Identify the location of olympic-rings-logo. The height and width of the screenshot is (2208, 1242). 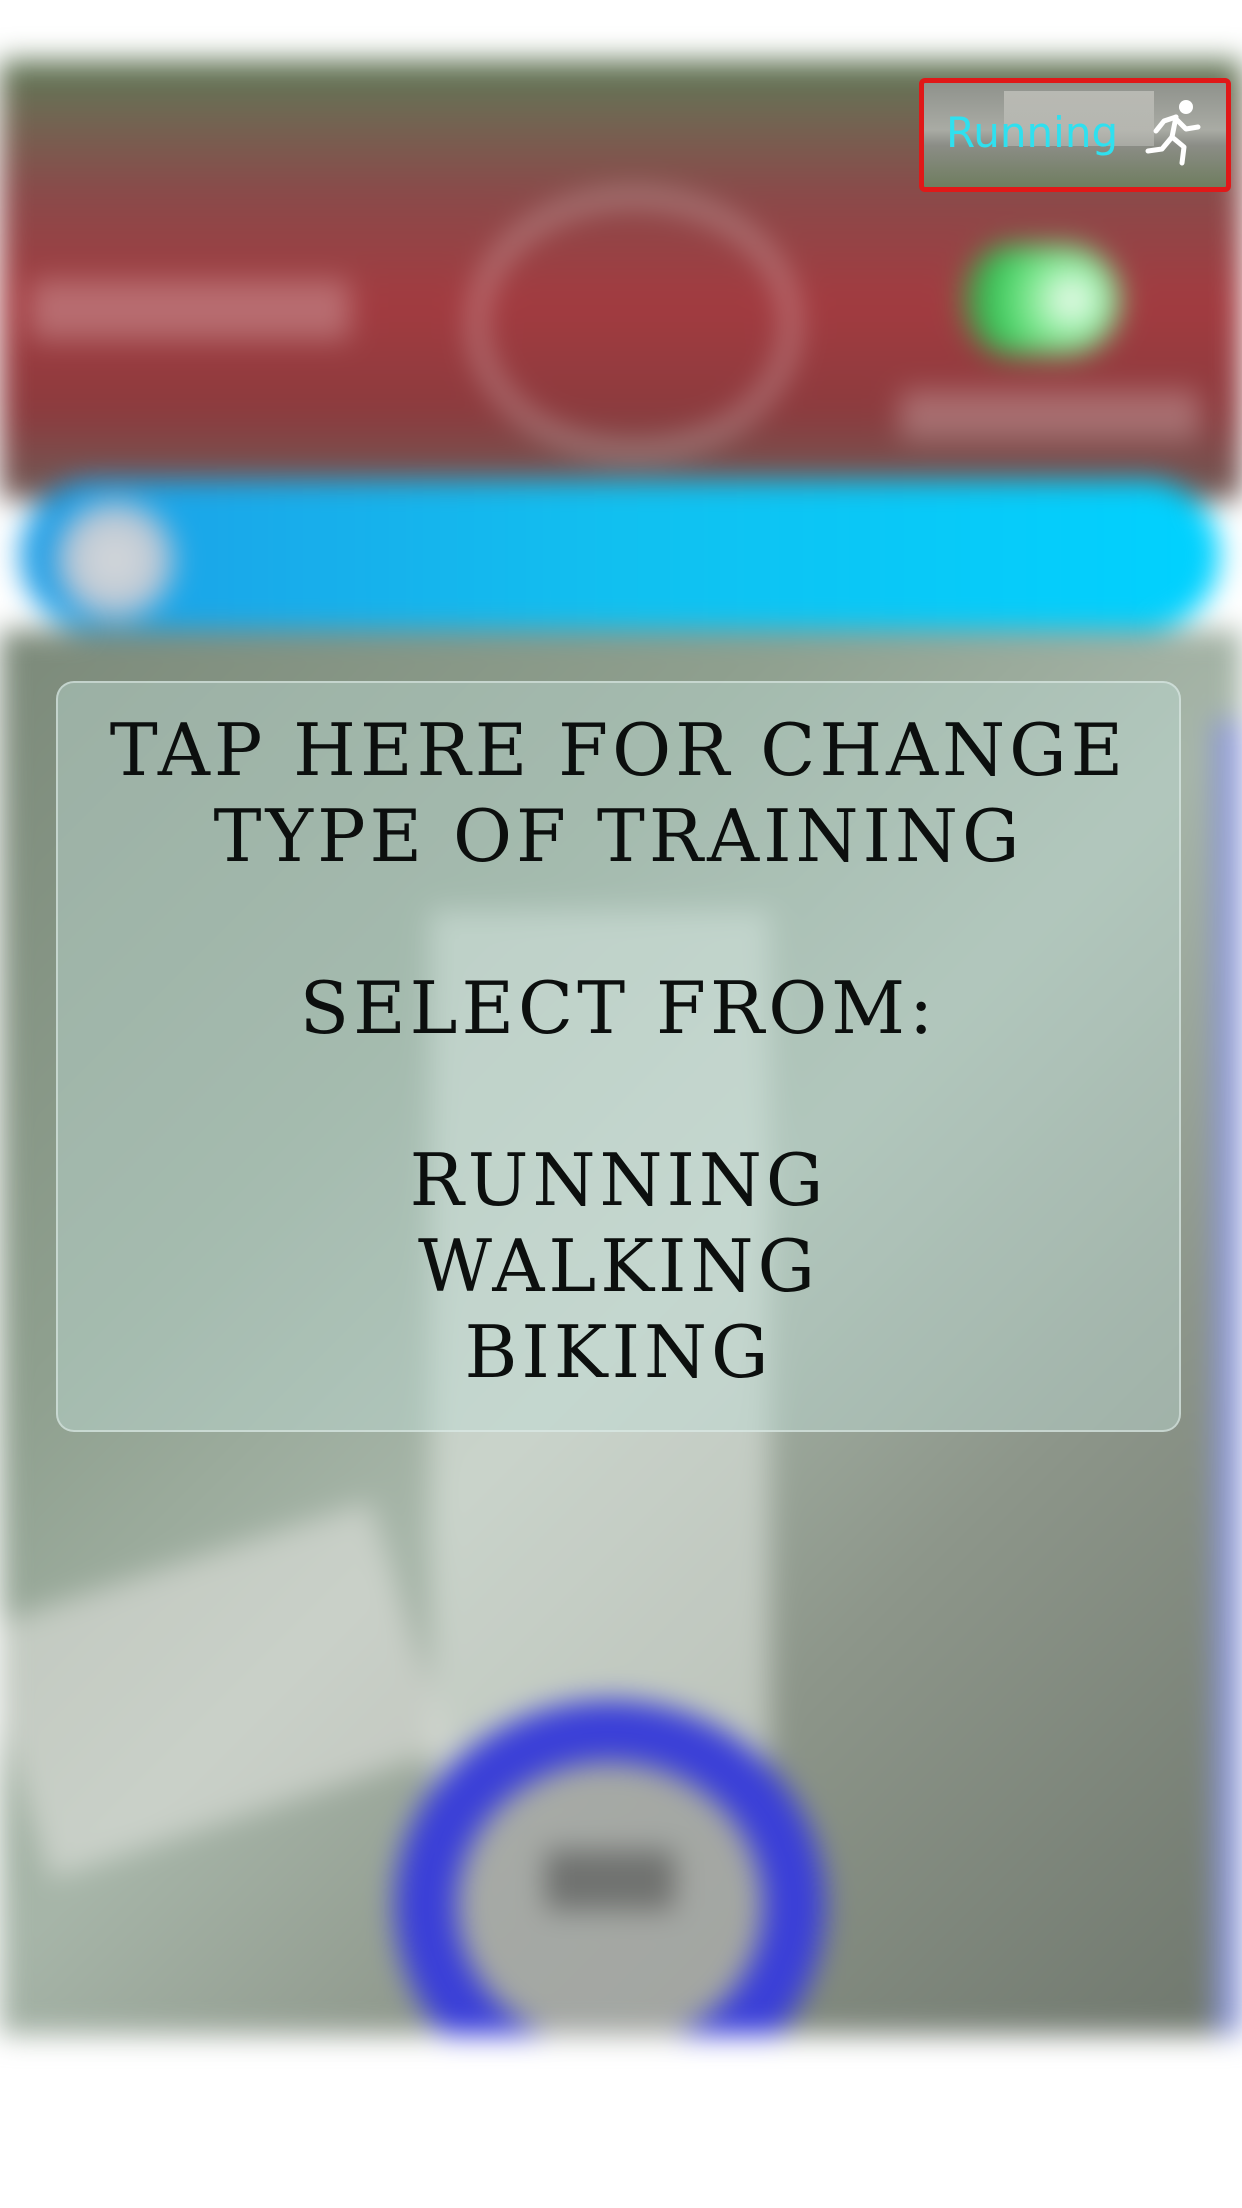
(634, 324).